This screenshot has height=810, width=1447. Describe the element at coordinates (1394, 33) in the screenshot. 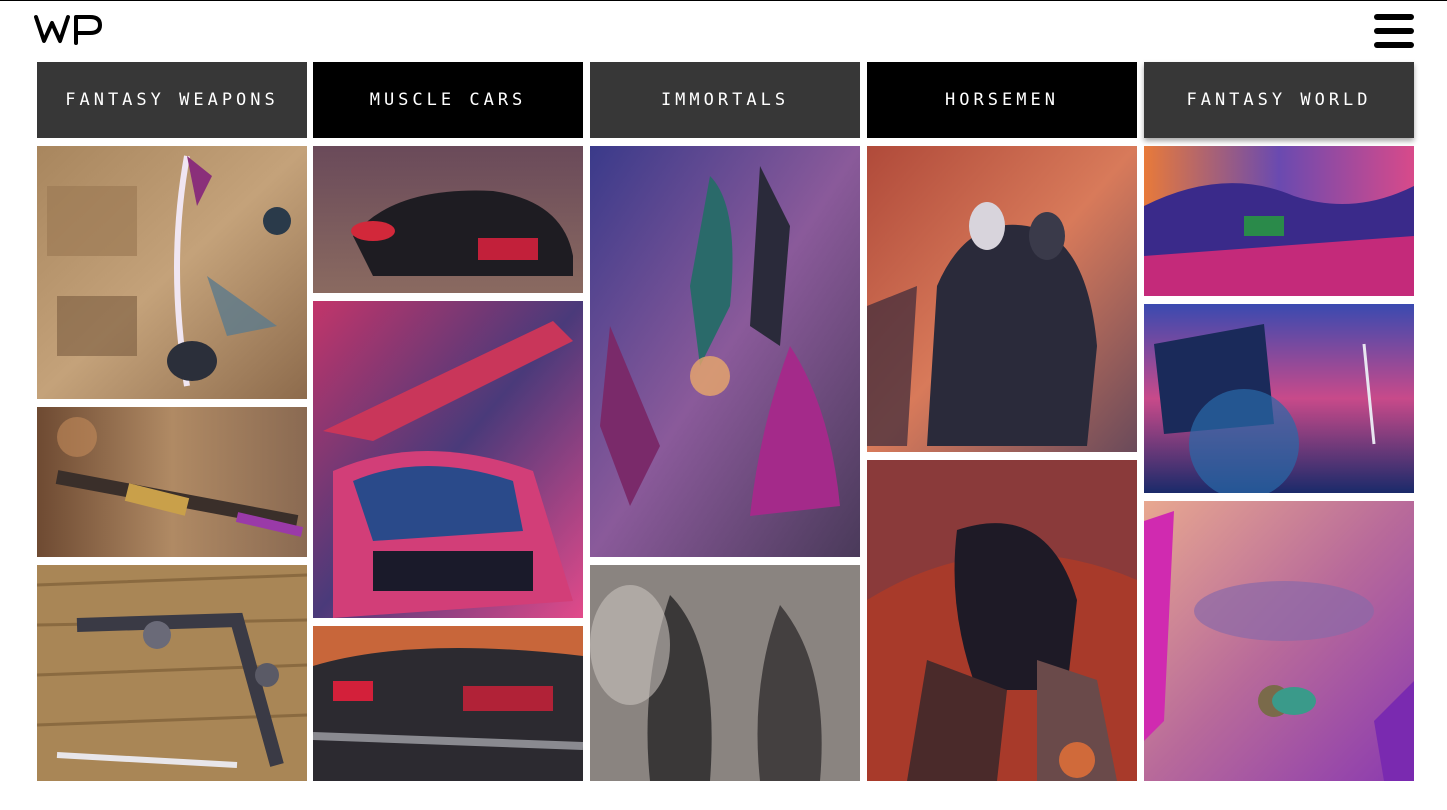

I see `hamburger-menu-icon` at that location.